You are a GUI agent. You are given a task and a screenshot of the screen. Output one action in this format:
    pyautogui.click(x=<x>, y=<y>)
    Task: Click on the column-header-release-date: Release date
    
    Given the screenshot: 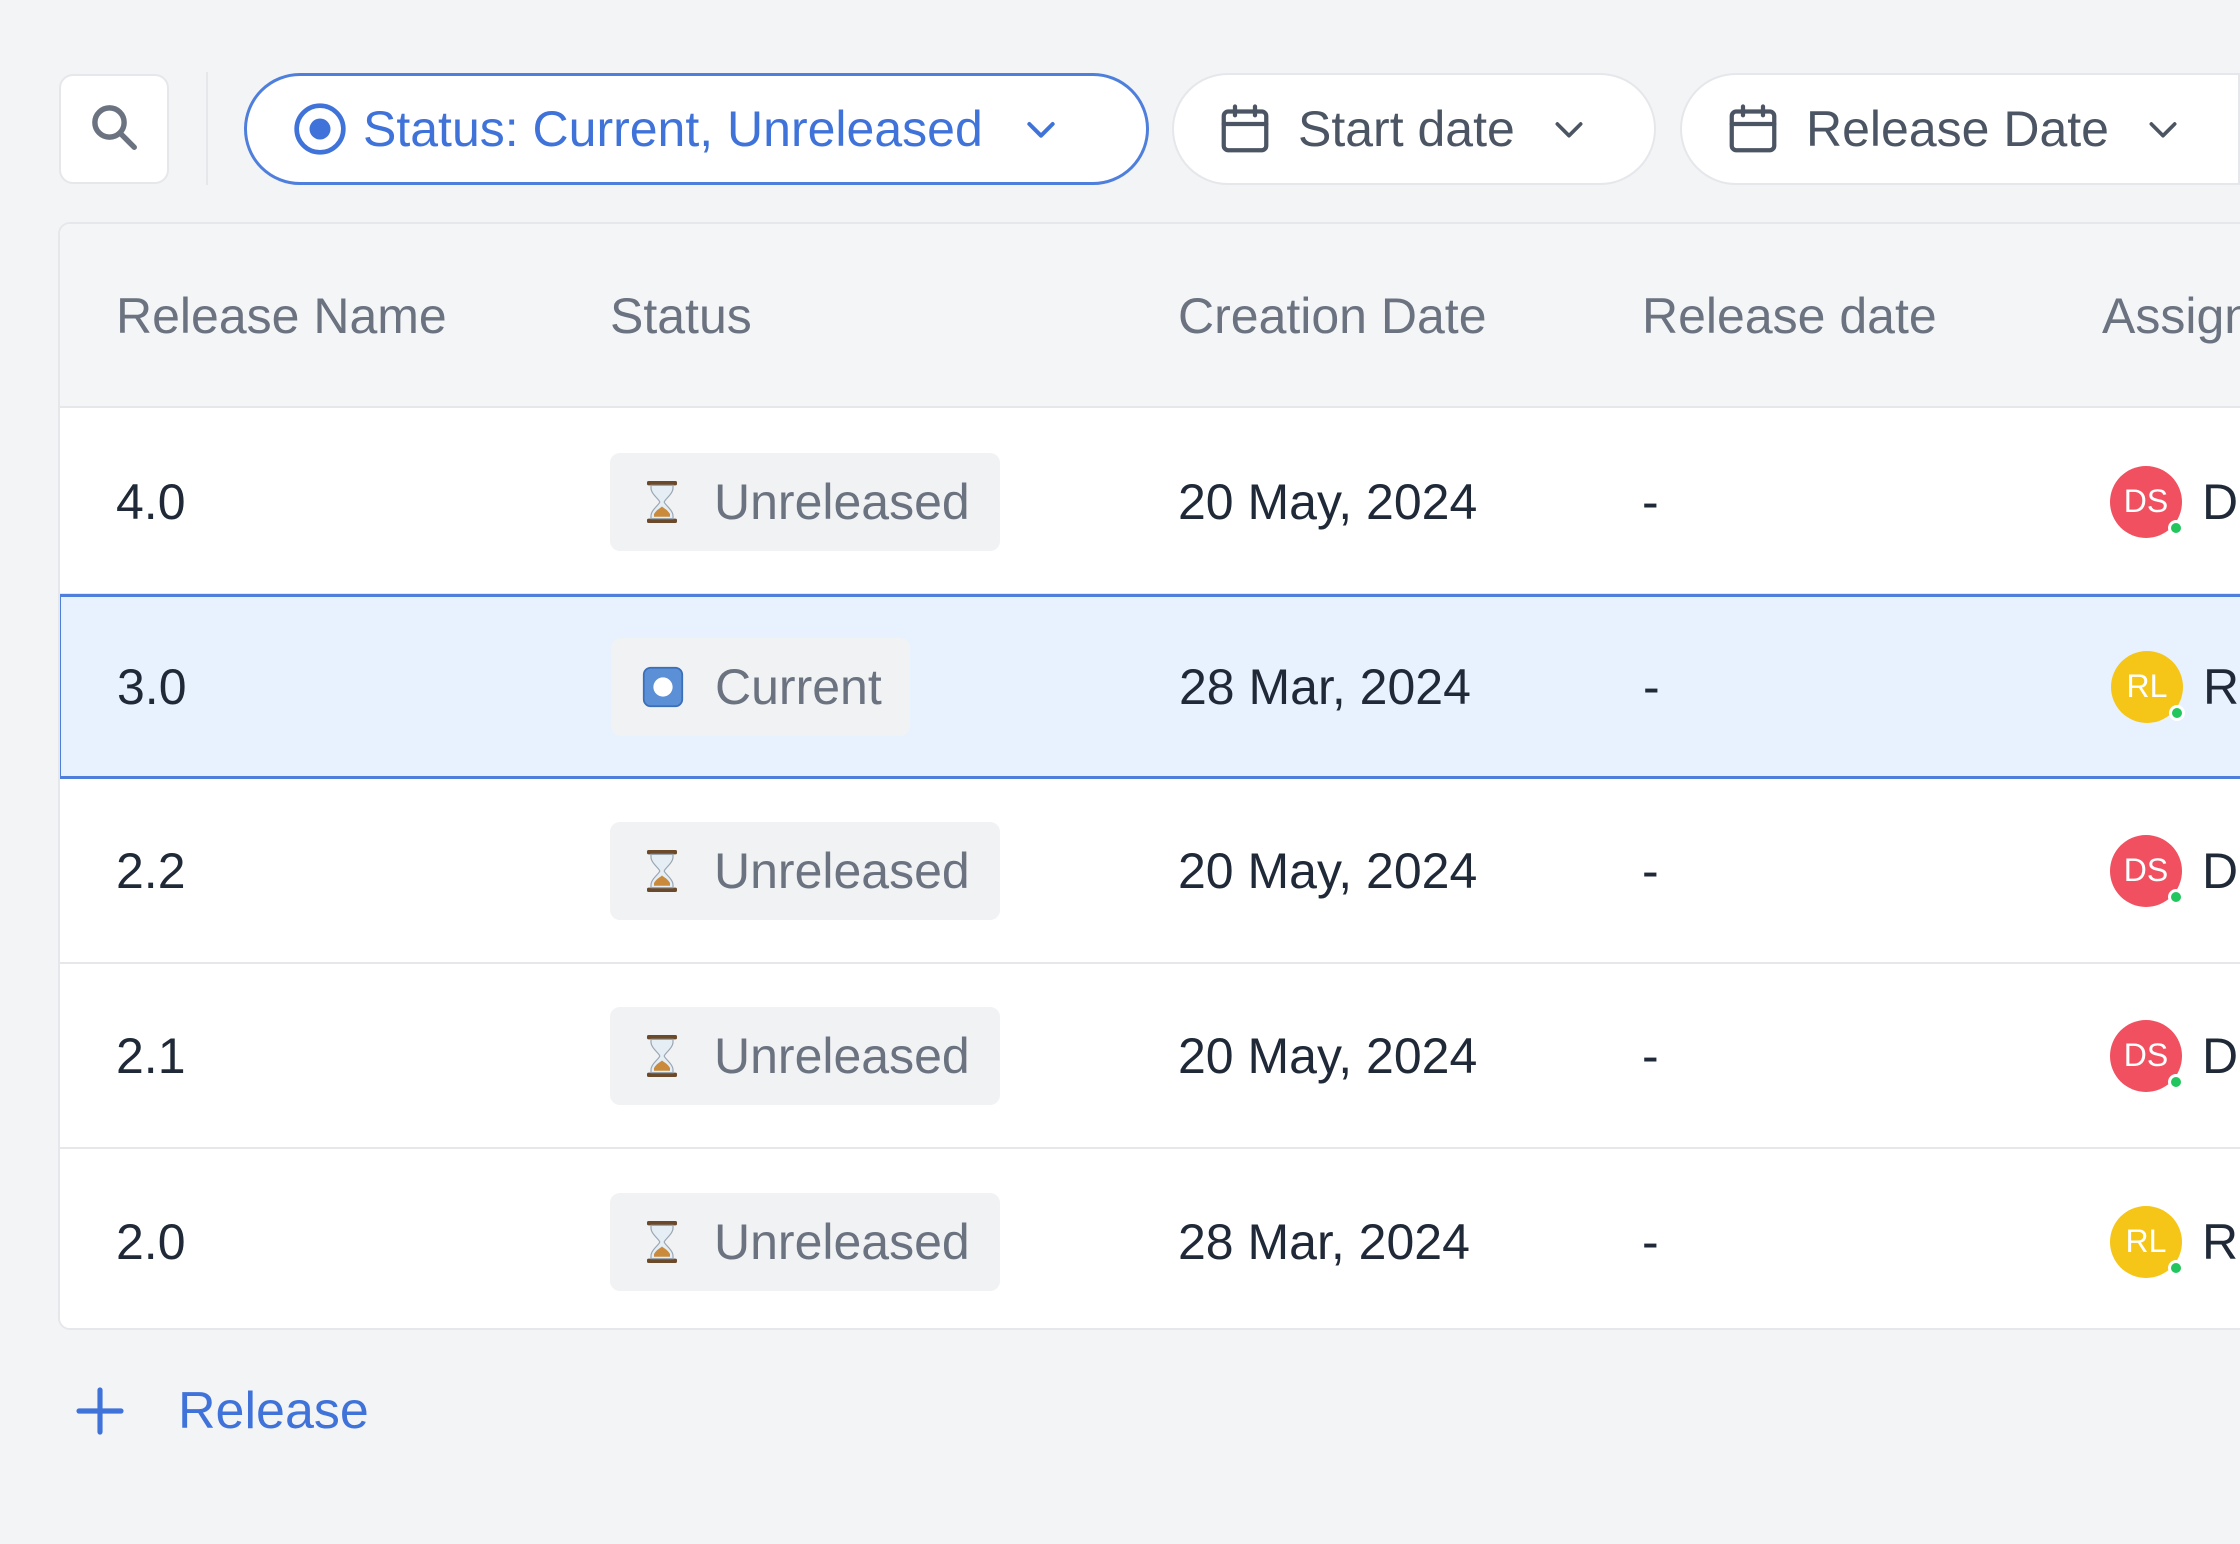 What is the action you would take?
    pyautogui.click(x=1789, y=316)
    